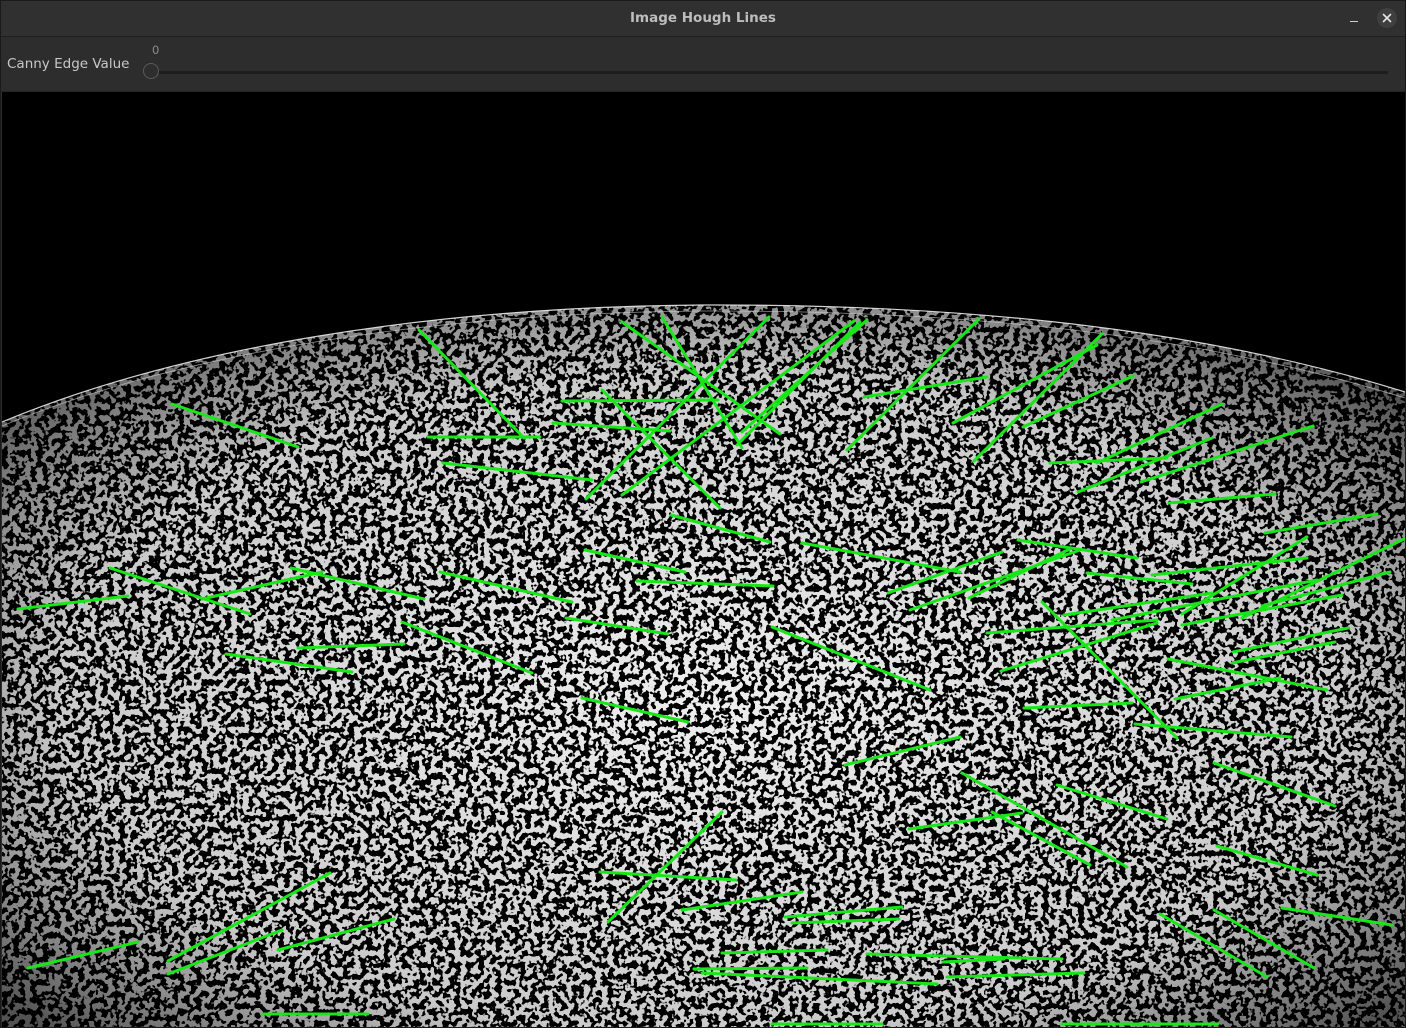 This screenshot has width=1406, height=1028. What do you see at coordinates (769, 72) in the screenshot?
I see `trackbar-track` at bounding box center [769, 72].